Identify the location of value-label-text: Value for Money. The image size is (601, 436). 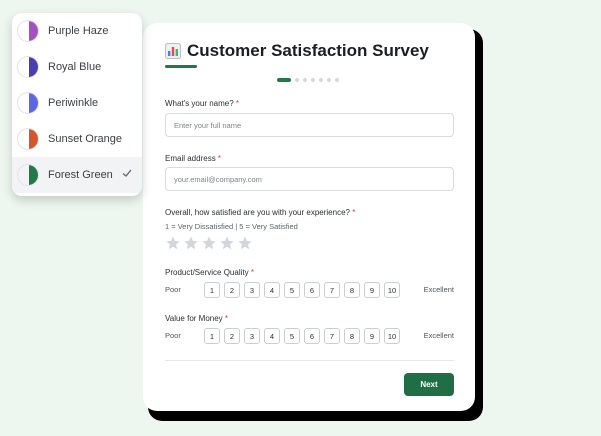
(194, 318).